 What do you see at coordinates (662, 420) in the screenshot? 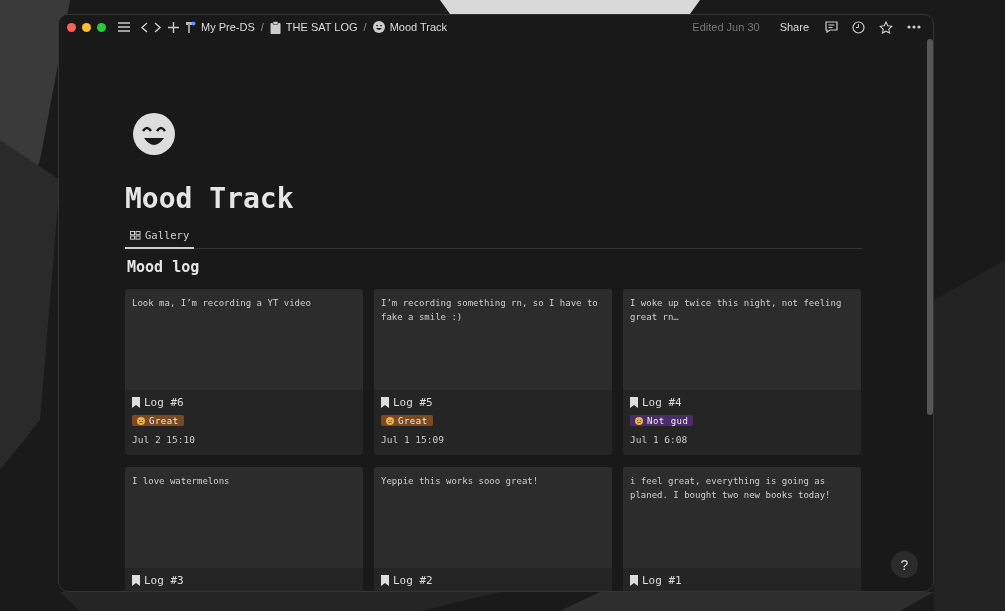
I see `mood-tag: Not gud` at bounding box center [662, 420].